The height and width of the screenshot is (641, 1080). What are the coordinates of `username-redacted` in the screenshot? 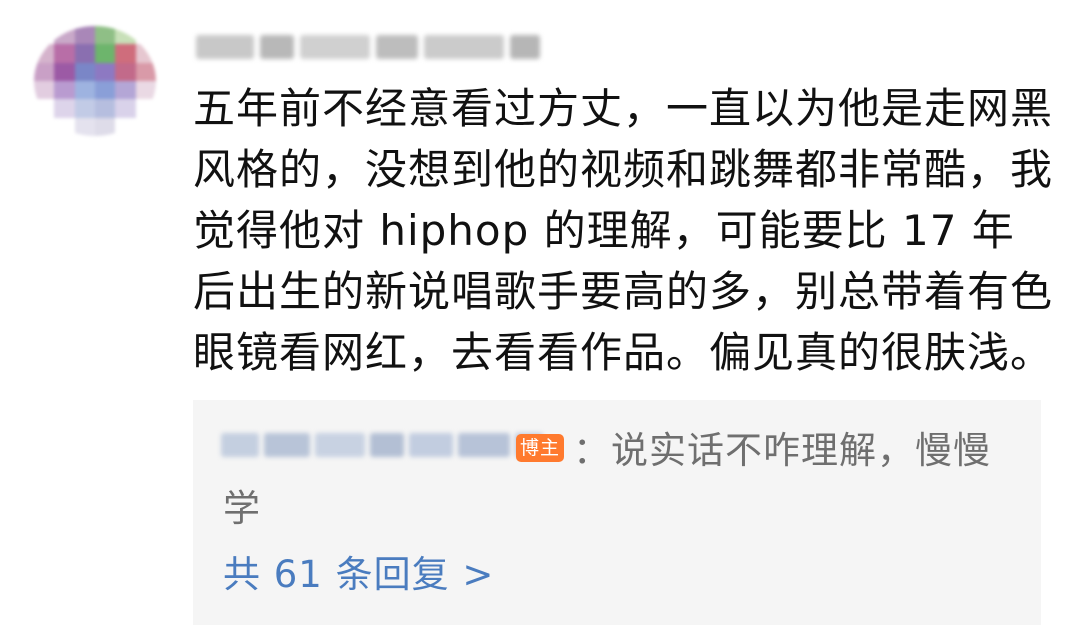 It's located at (368, 47).